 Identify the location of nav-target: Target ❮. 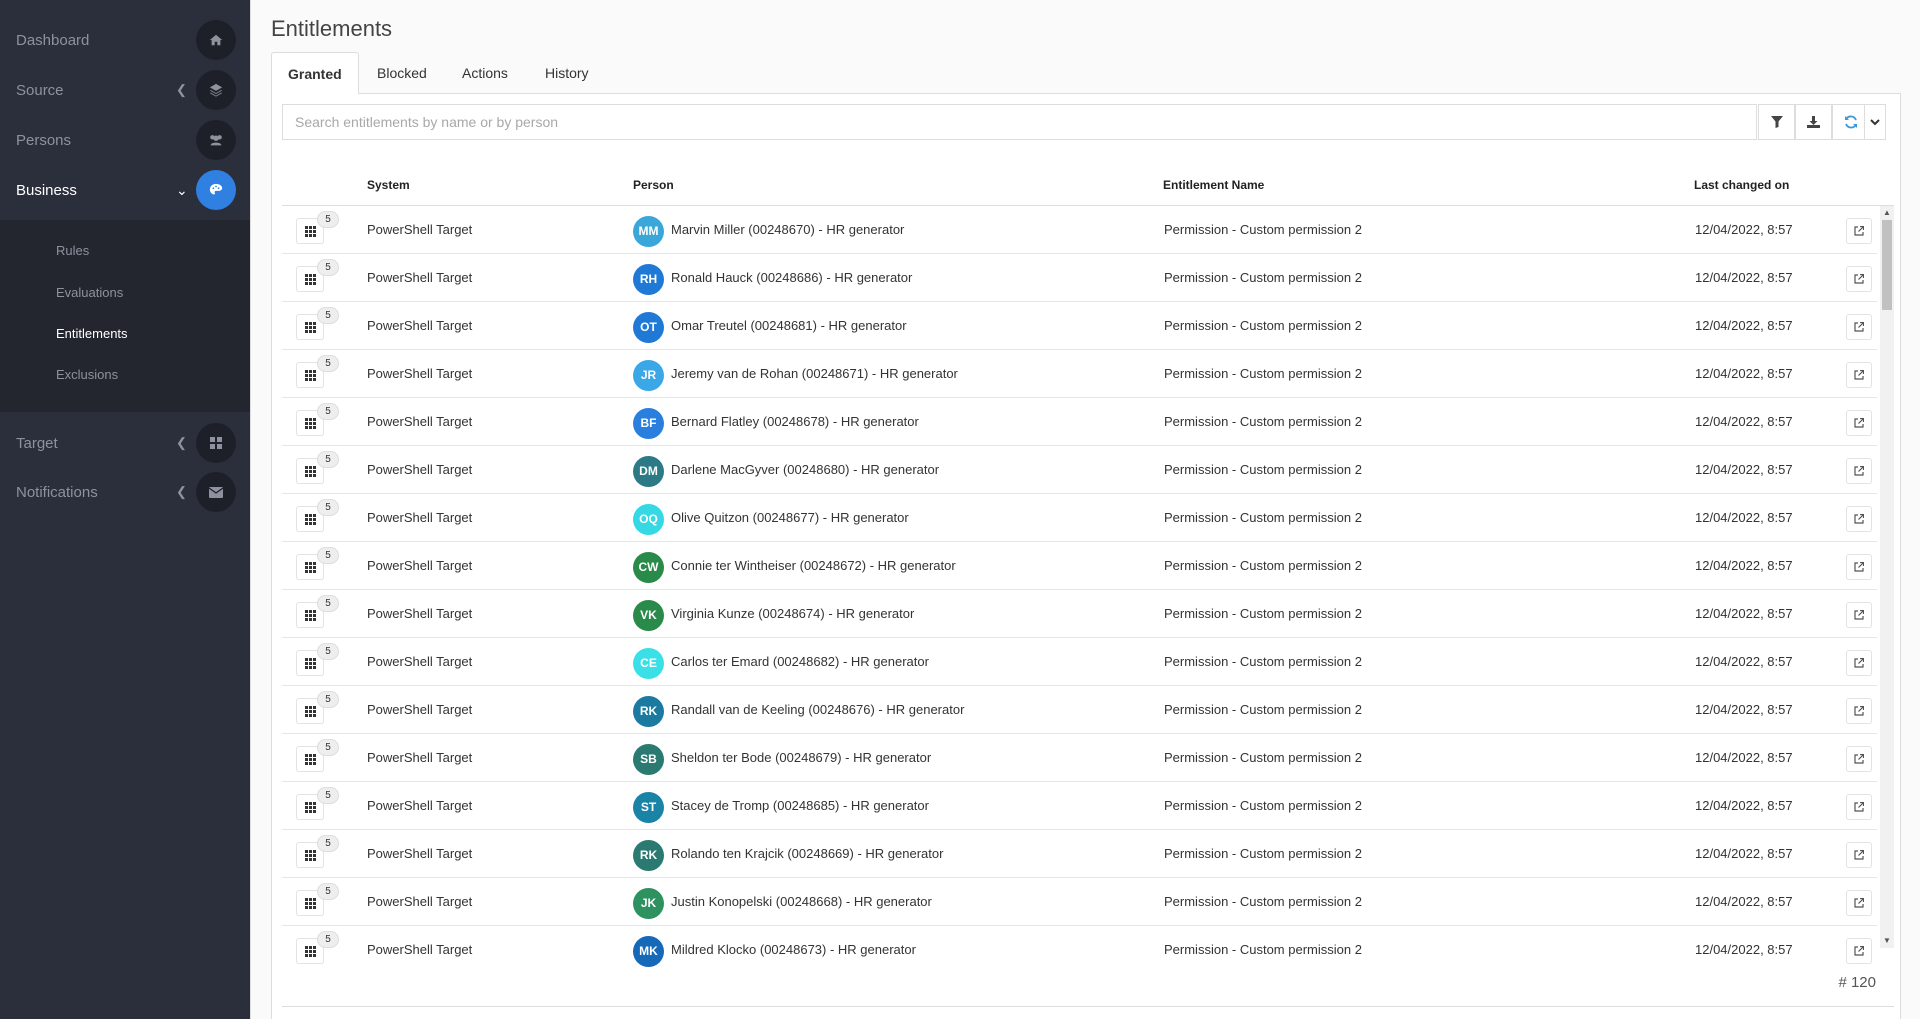
(125, 443).